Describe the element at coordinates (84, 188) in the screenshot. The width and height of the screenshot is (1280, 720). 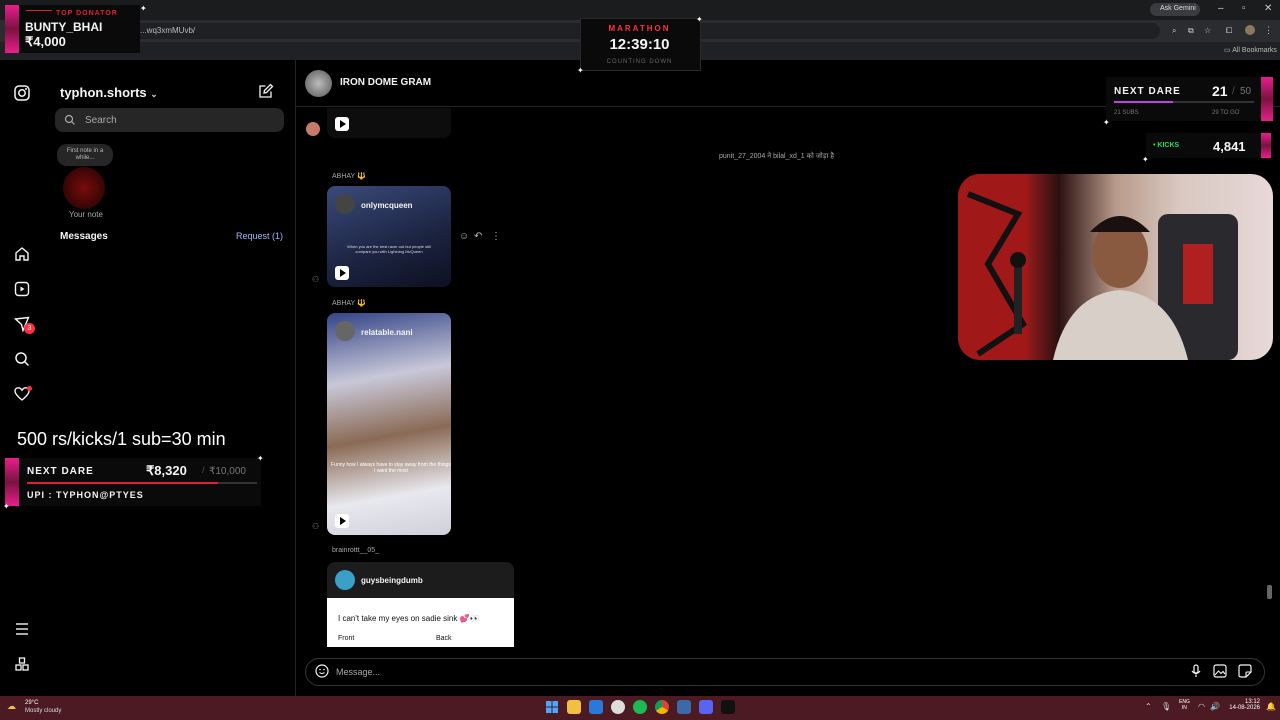
I see `your-note-avatar` at that location.